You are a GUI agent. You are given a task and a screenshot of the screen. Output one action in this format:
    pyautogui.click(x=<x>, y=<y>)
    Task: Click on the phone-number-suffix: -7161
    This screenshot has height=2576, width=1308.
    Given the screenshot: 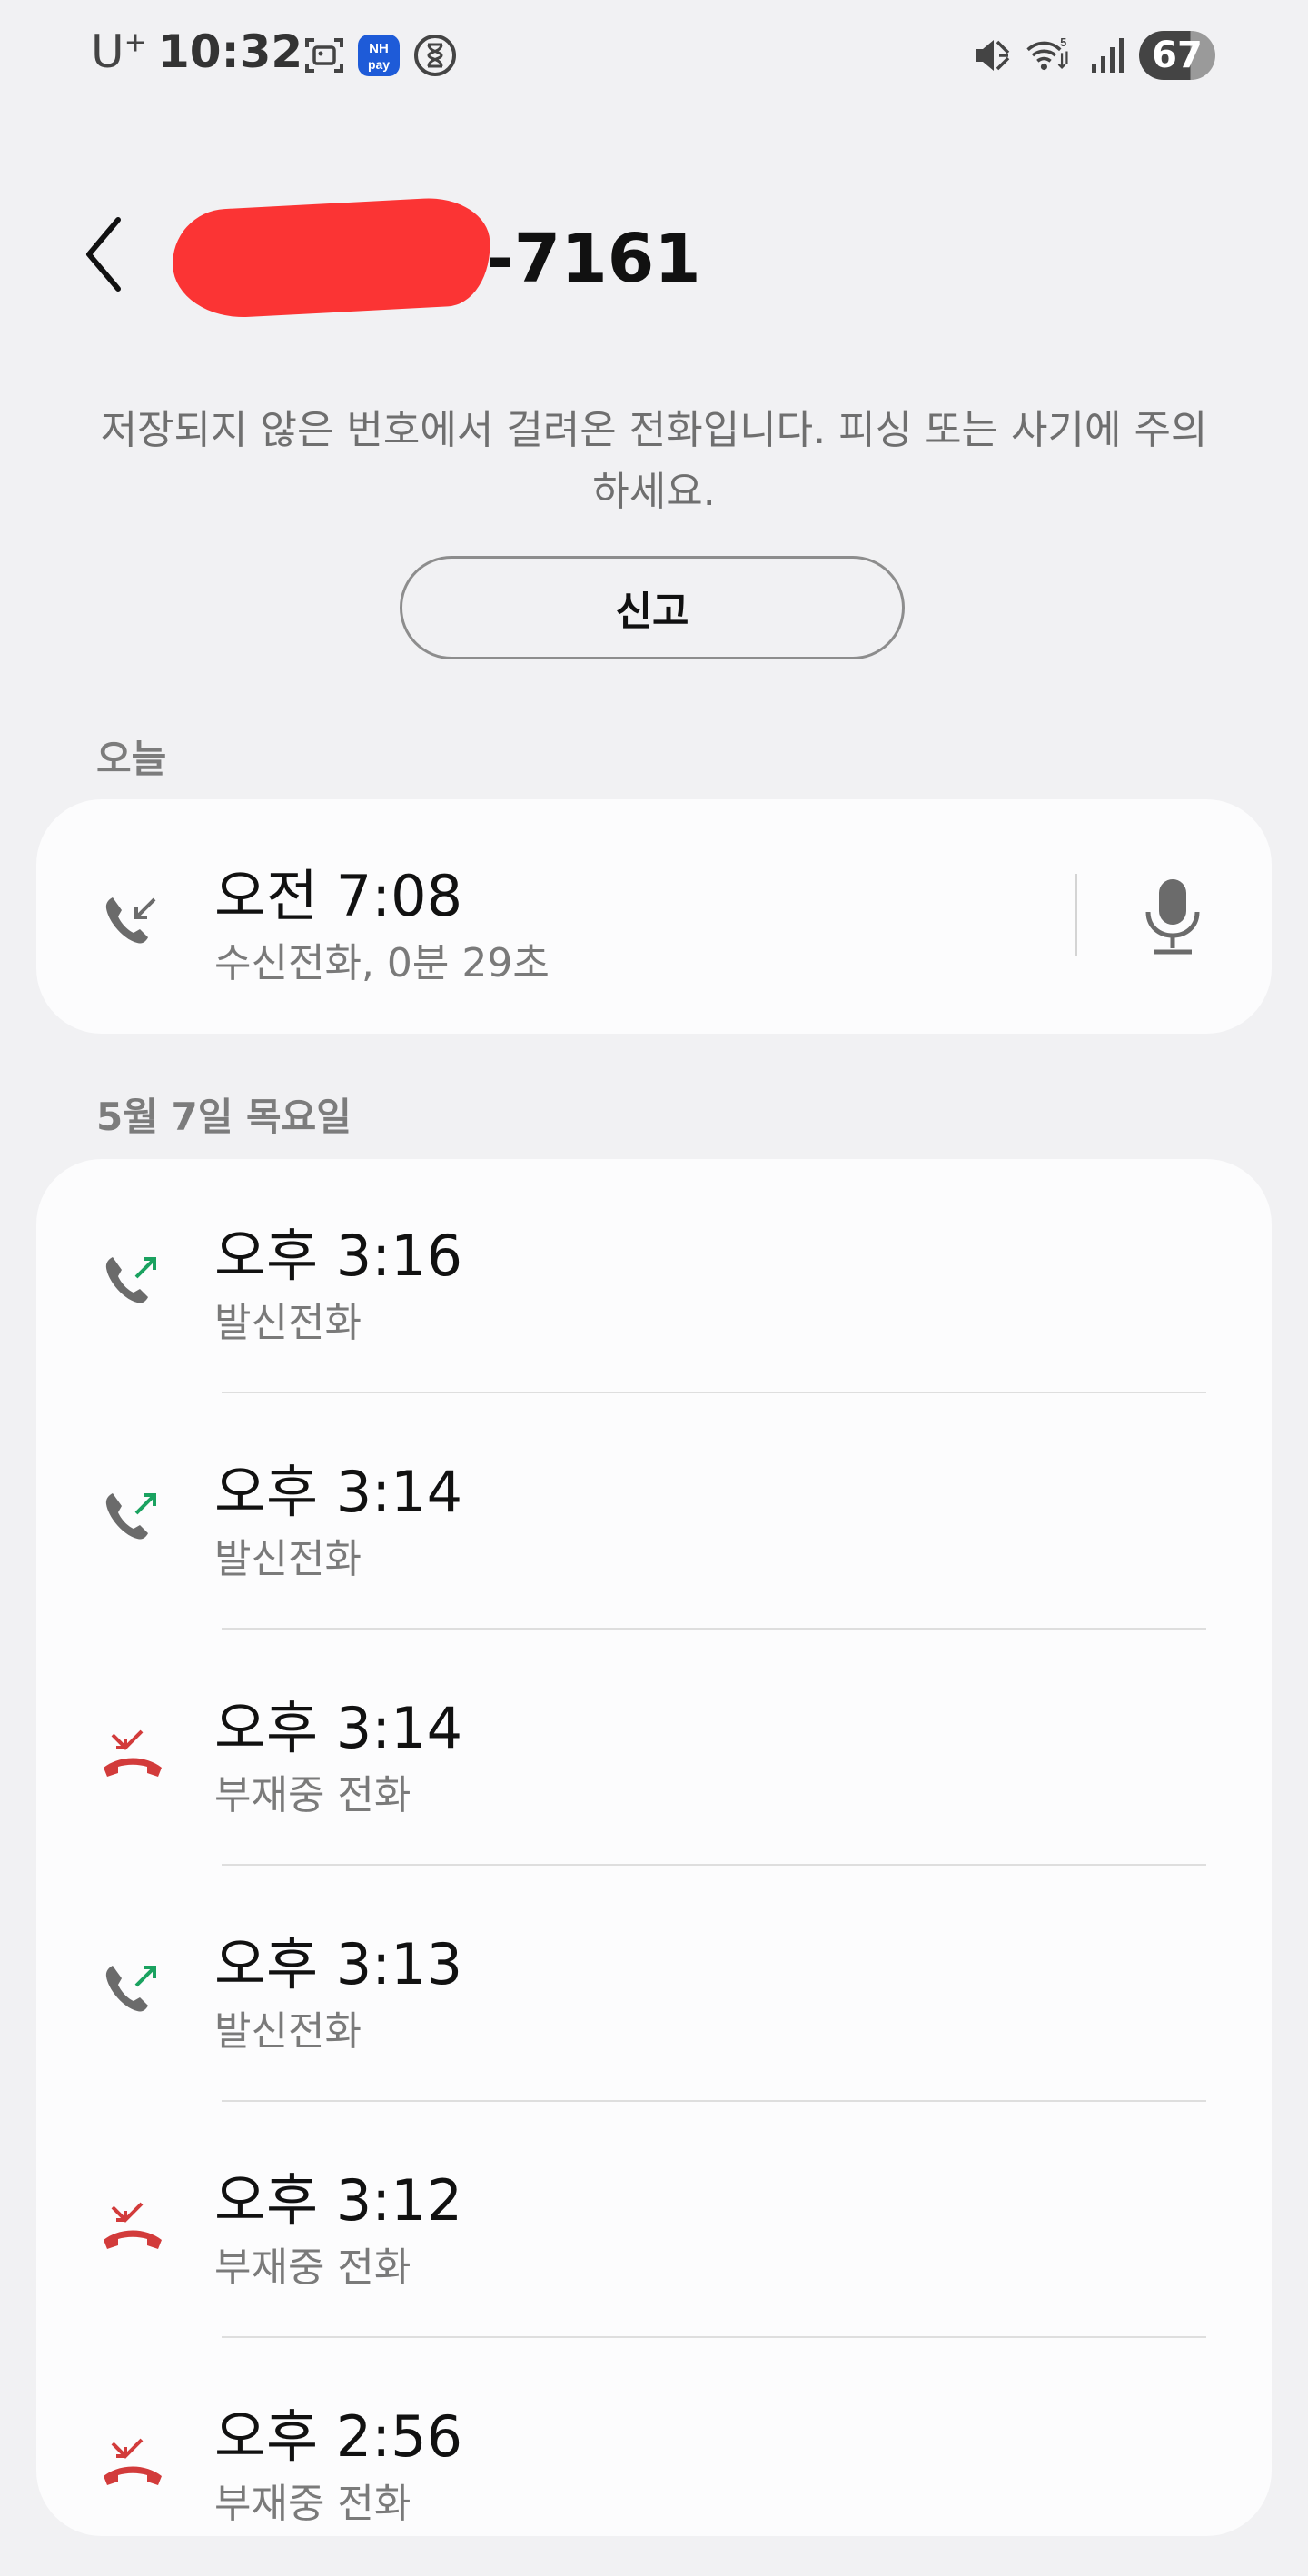 What is the action you would take?
    pyautogui.click(x=593, y=259)
    